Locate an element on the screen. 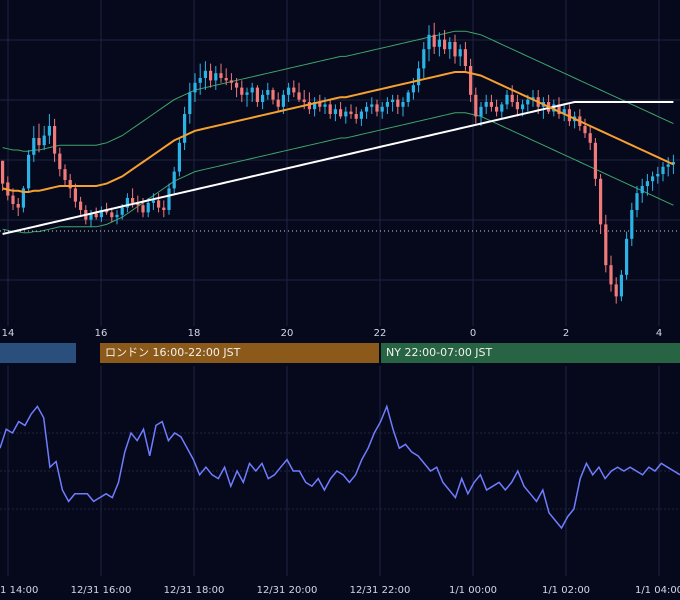 The width and height of the screenshot is (680, 600). hour-tick-label: 2 is located at coordinates (566, 333).